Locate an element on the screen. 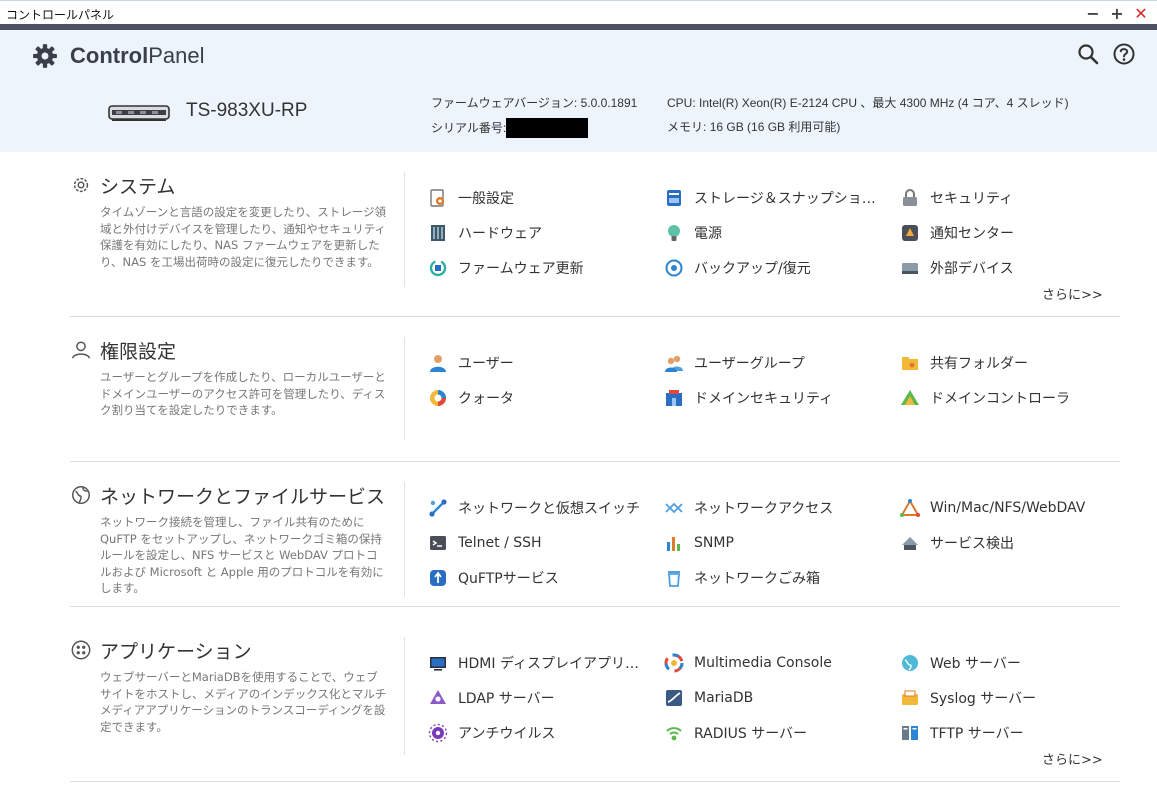 The image size is (1157, 799). user-group-icon is located at coordinates (674, 363).